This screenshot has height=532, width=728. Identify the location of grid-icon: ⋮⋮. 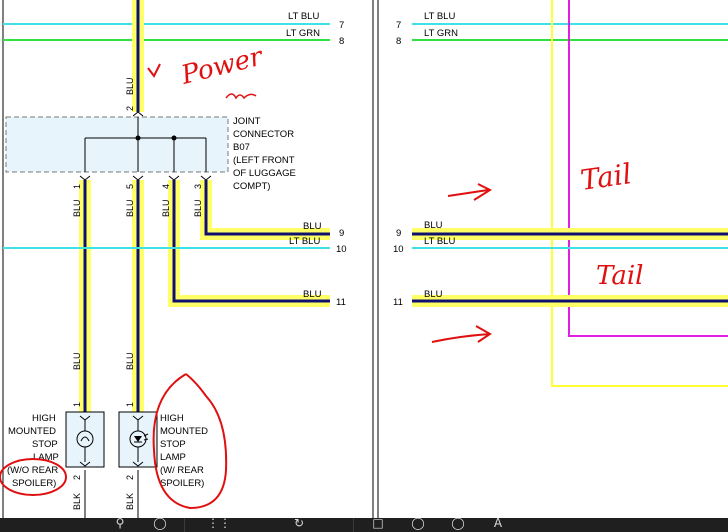
(219, 525).